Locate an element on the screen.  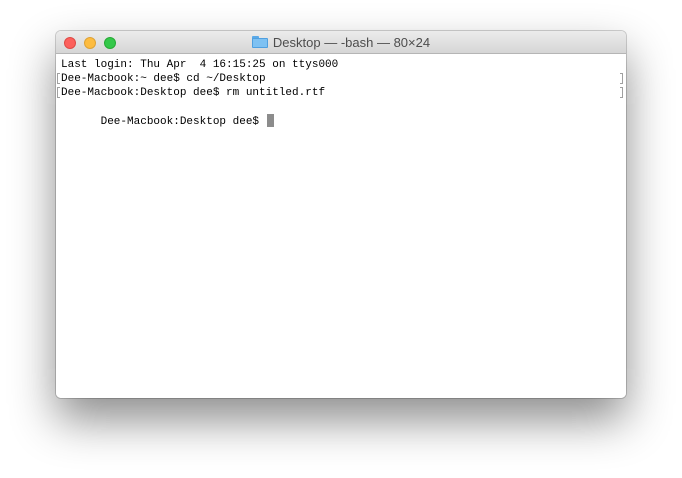
text-cursor is located at coordinates (270, 120).